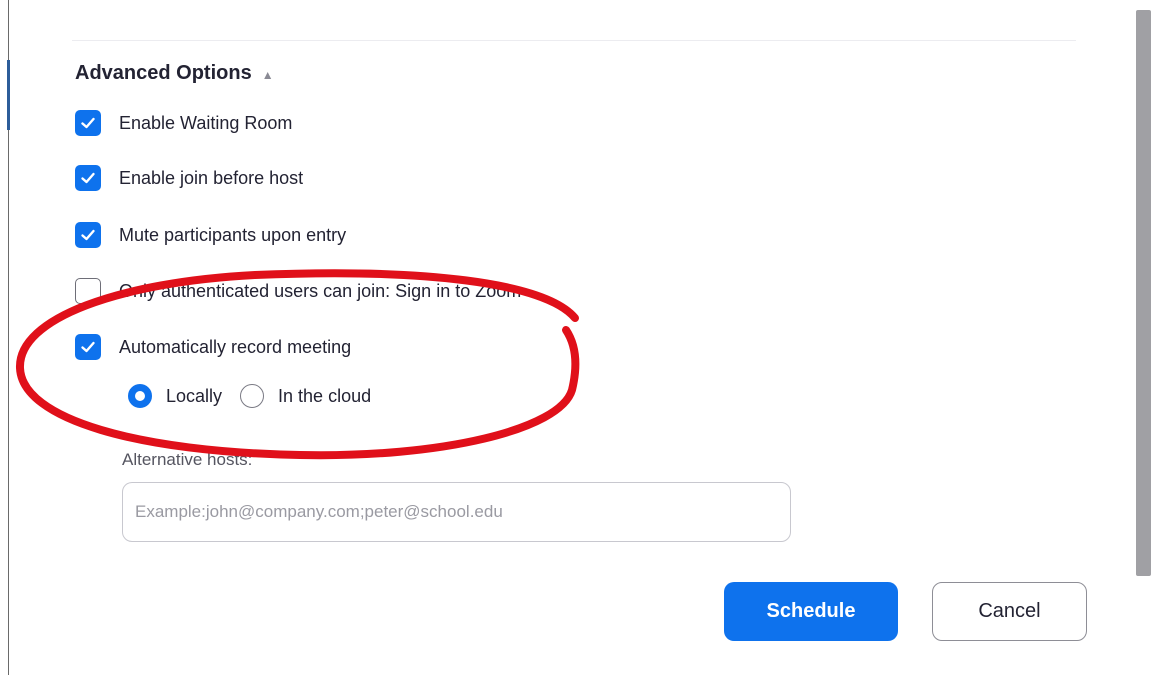  I want to click on radio-in-the-cloud, so click(252, 396).